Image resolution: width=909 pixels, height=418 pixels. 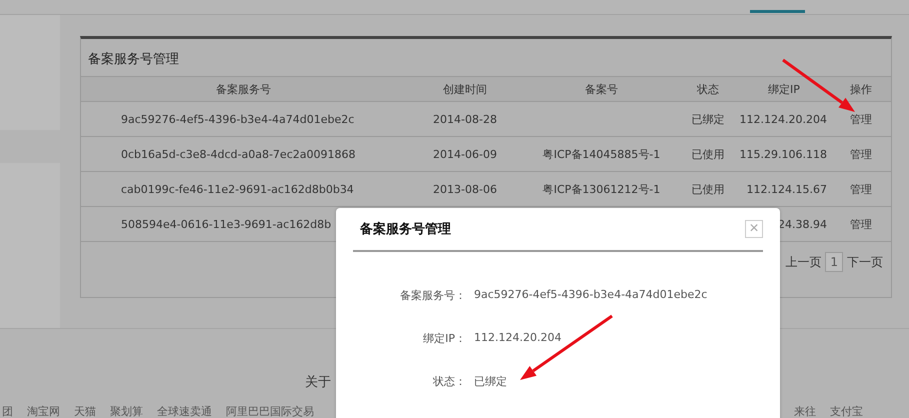 I want to click on column-header: 备案服务号, so click(x=243, y=89).